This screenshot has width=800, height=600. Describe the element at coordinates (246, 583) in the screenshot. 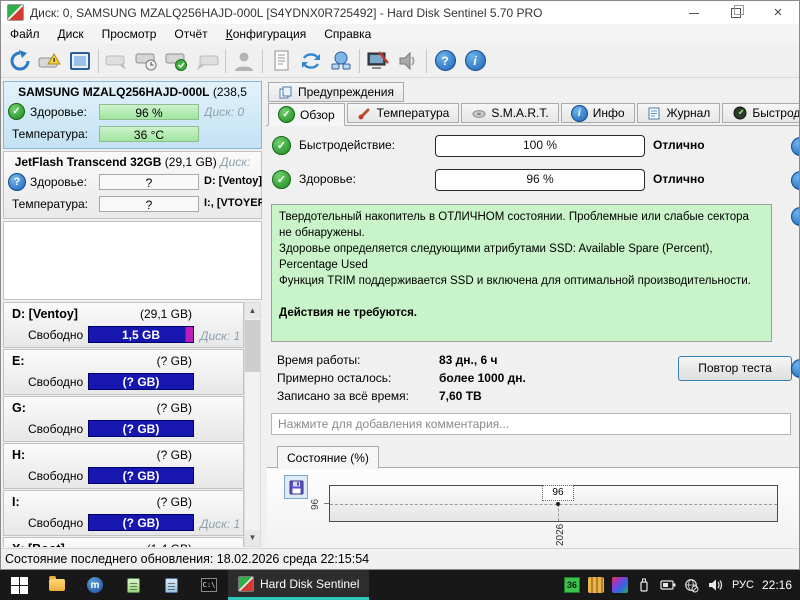

I see `hds-app-icon` at that location.